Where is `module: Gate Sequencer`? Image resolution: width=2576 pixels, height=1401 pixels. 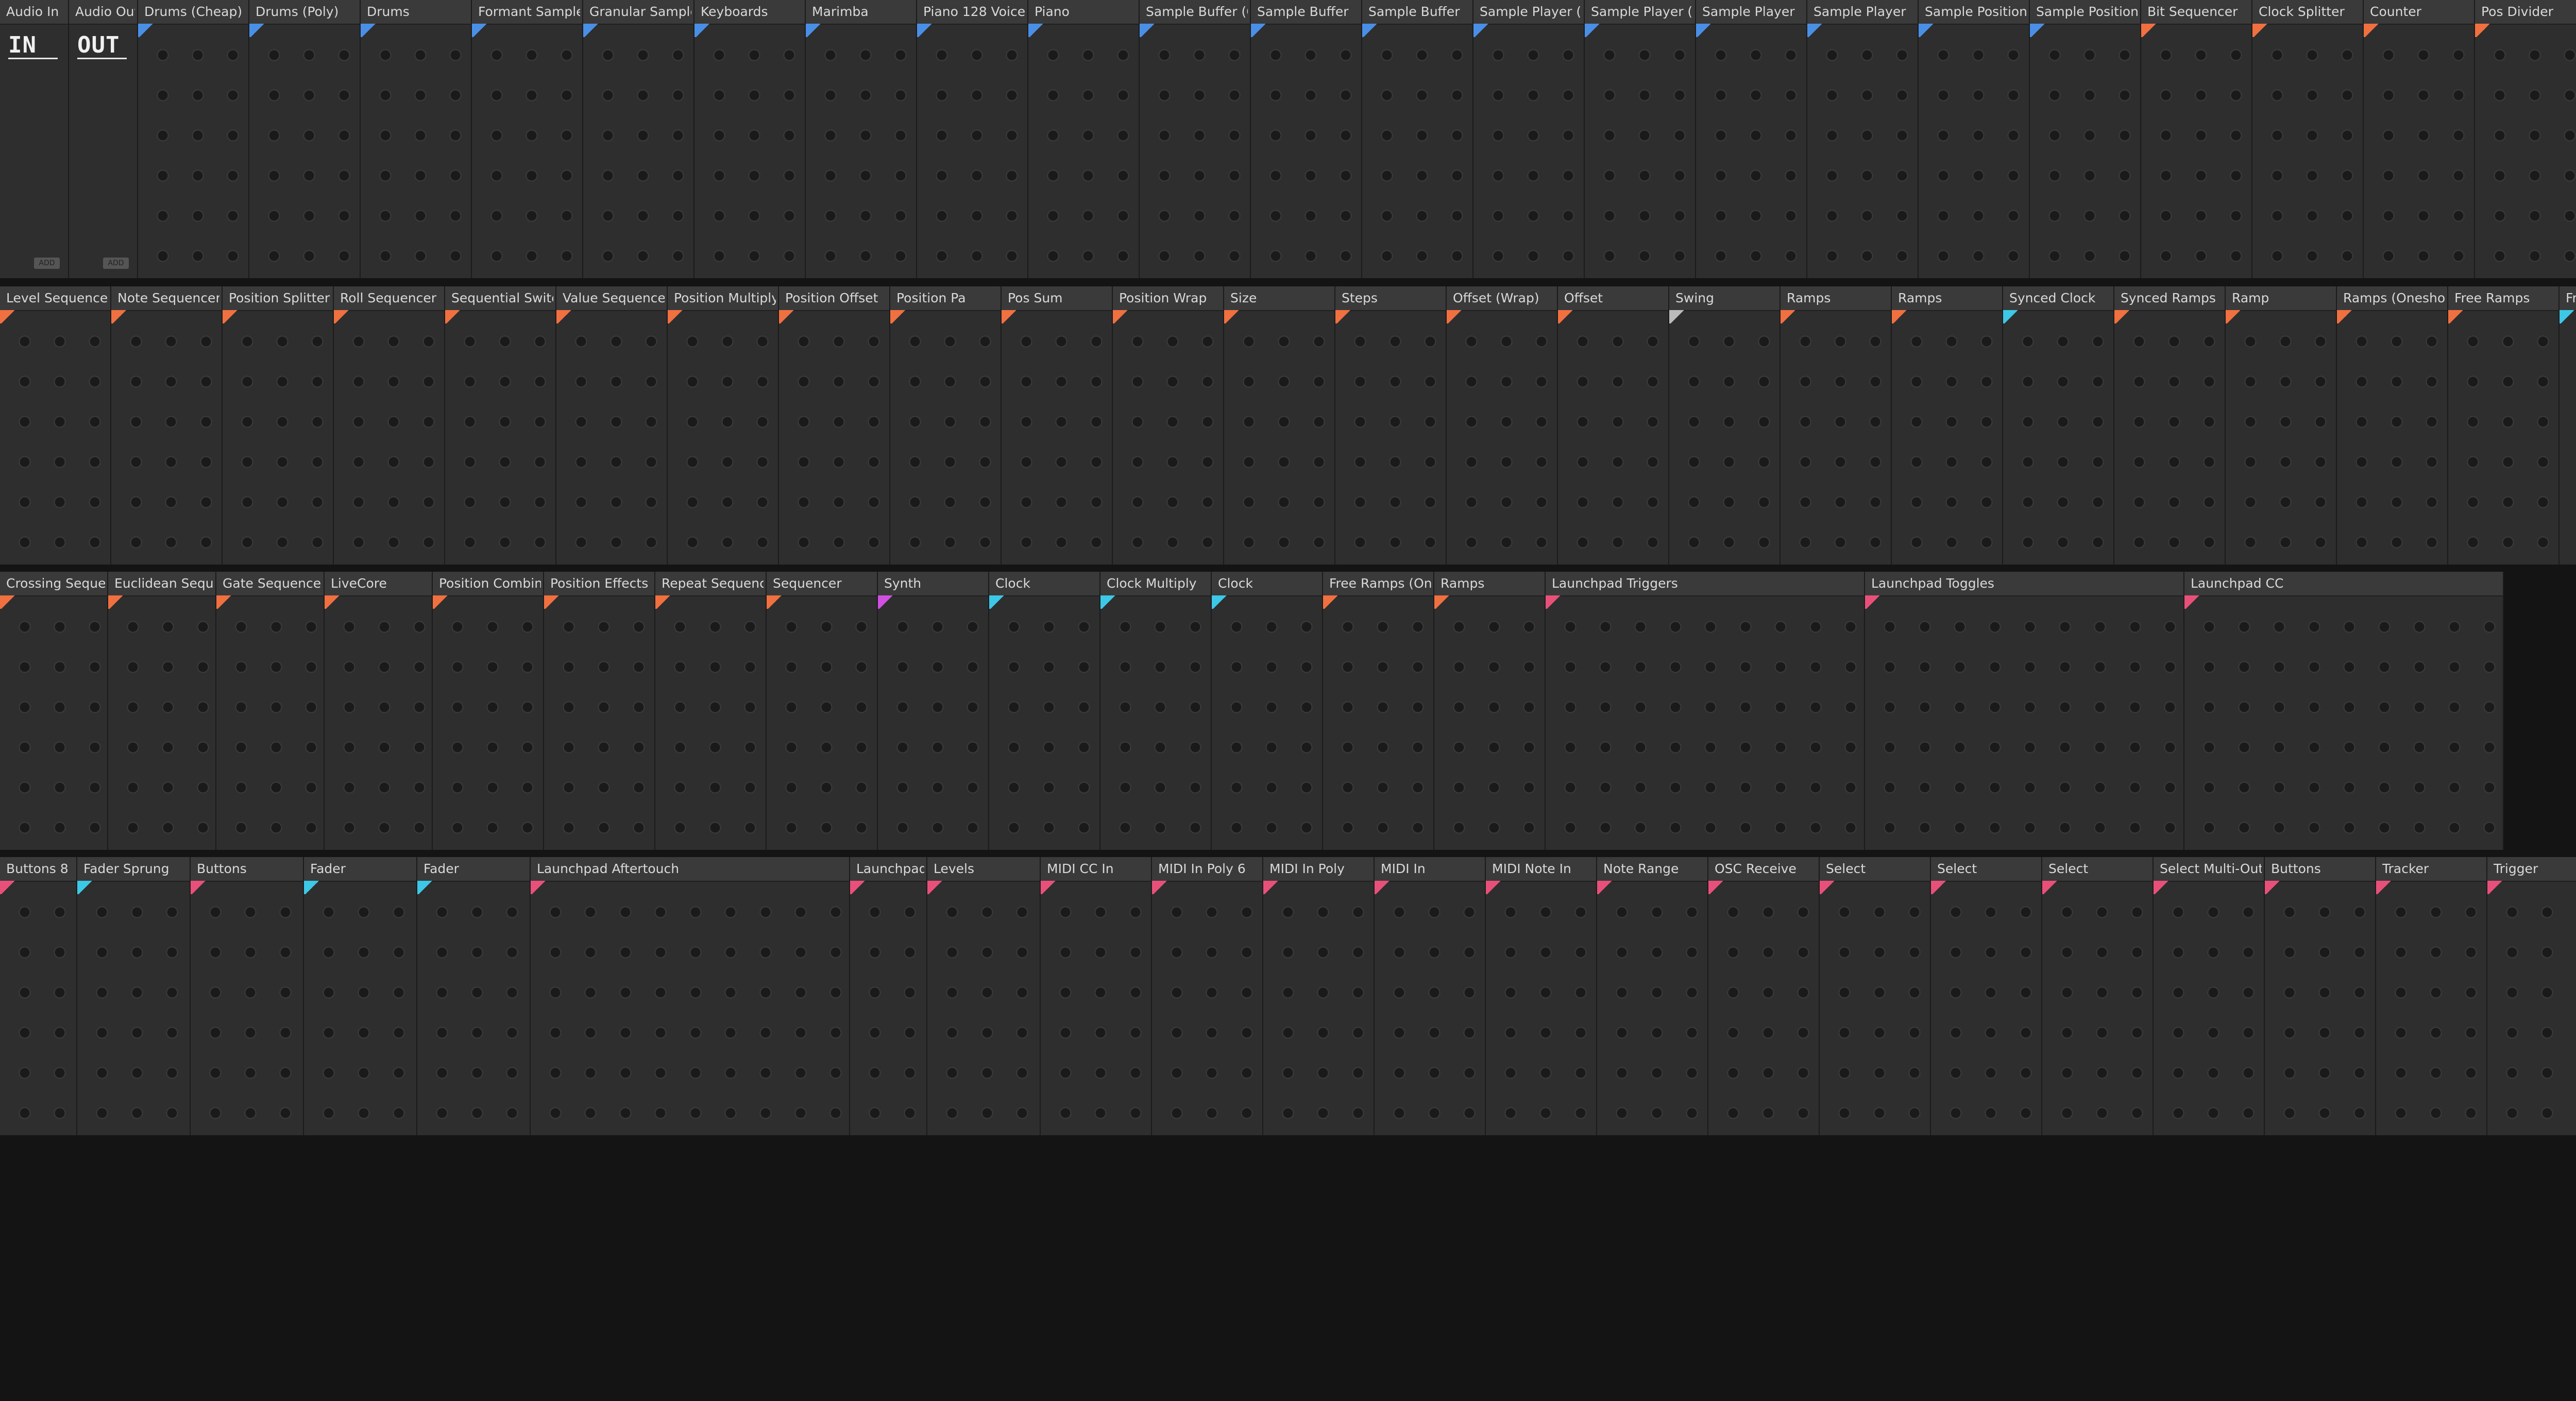
module: Gate Sequencer is located at coordinates (270, 711).